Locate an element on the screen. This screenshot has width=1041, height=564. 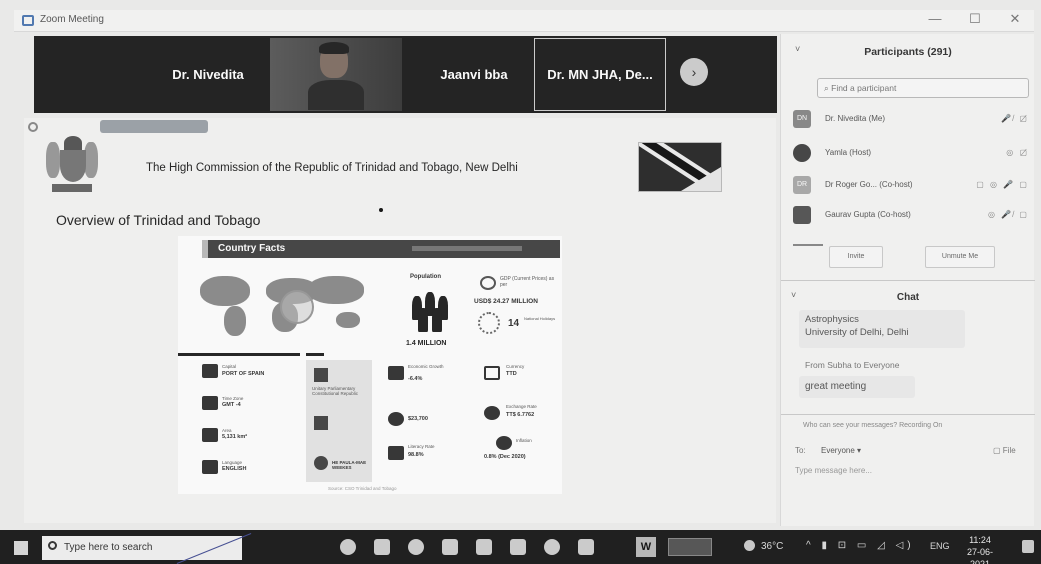
search-placeholder: Find a participant is located at coordinates (864, 88).